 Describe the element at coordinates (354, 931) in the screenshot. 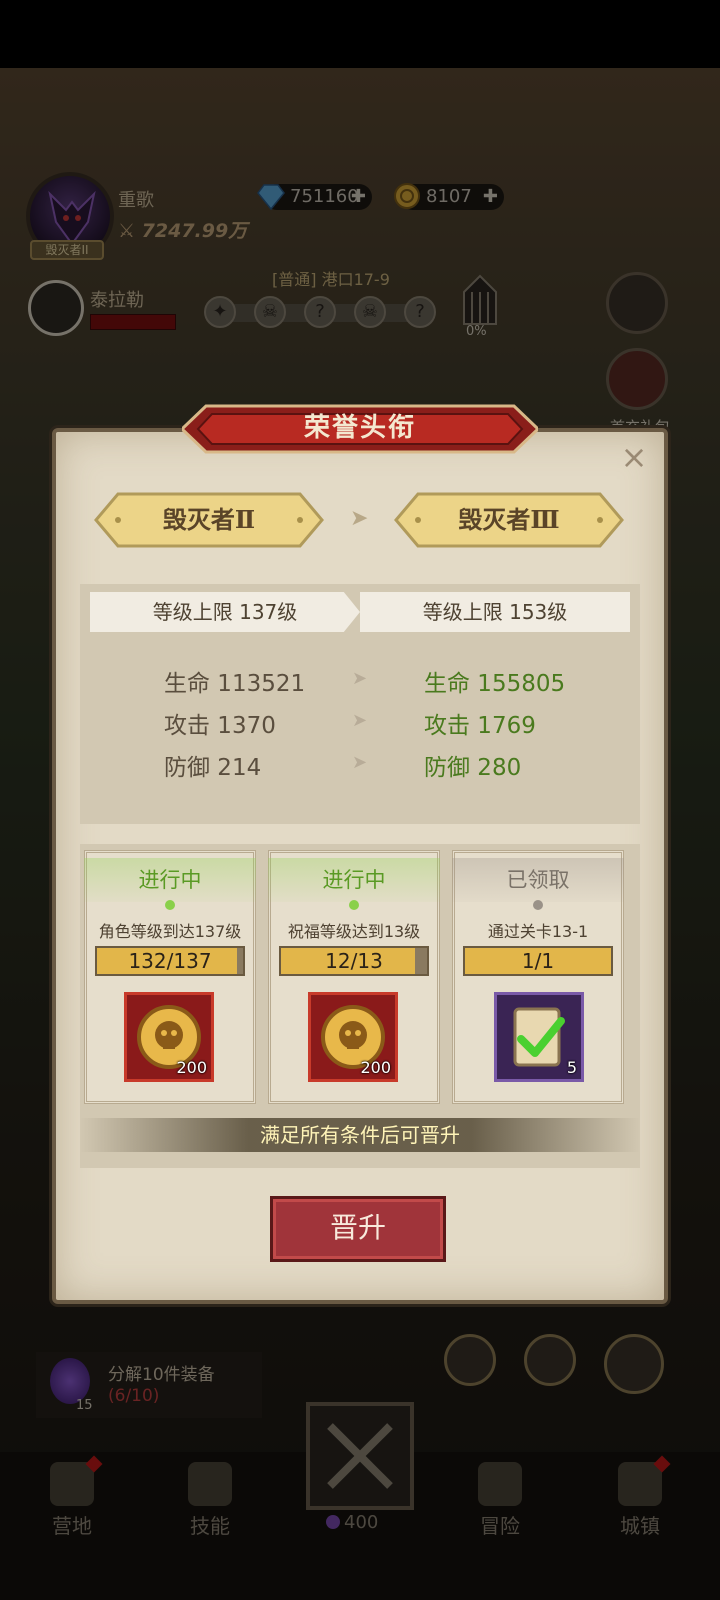

I see `requirement-description: 祝福等级达到13级` at that location.